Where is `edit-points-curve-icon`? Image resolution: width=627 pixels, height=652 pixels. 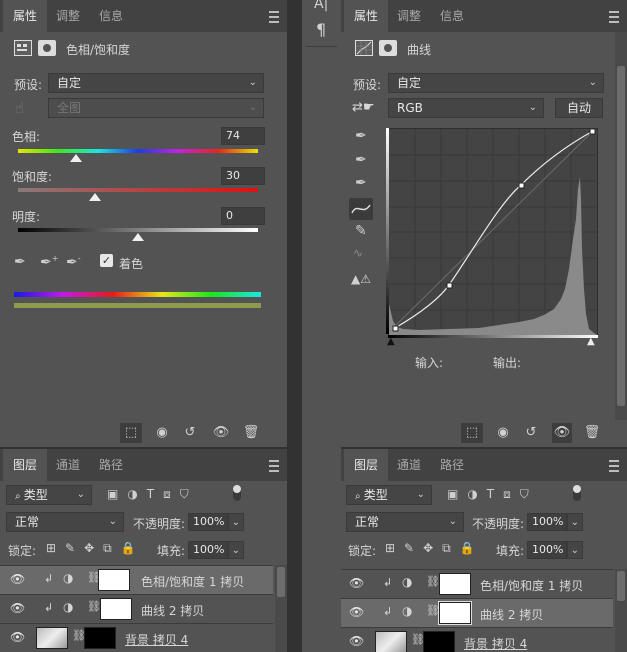
edit-points-curve-icon is located at coordinates (361, 209).